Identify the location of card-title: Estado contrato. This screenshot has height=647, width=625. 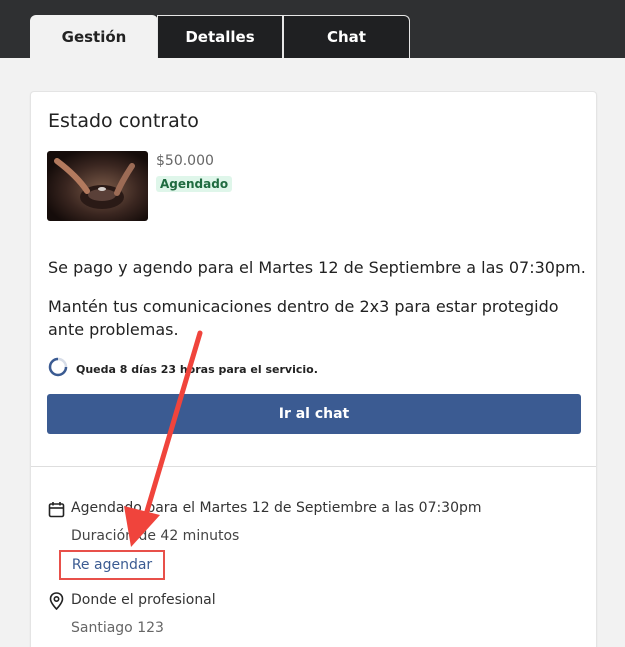
(123, 121).